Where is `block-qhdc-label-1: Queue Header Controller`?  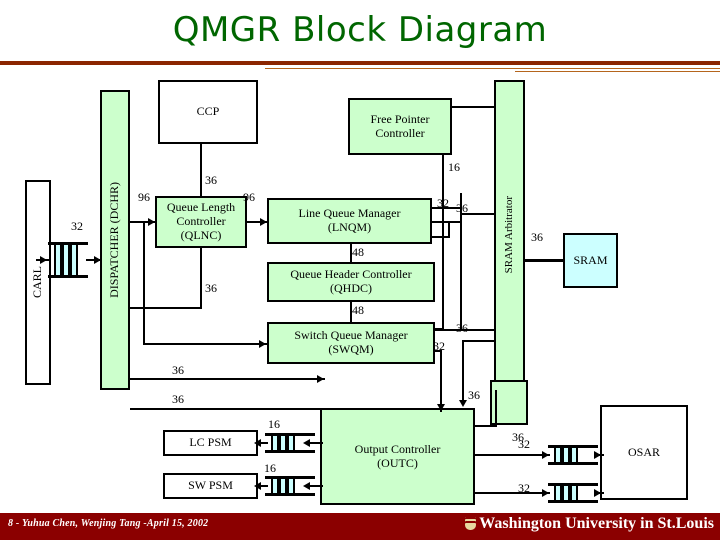 block-qhdc-label-1: Queue Header Controller is located at coordinates (351, 274).